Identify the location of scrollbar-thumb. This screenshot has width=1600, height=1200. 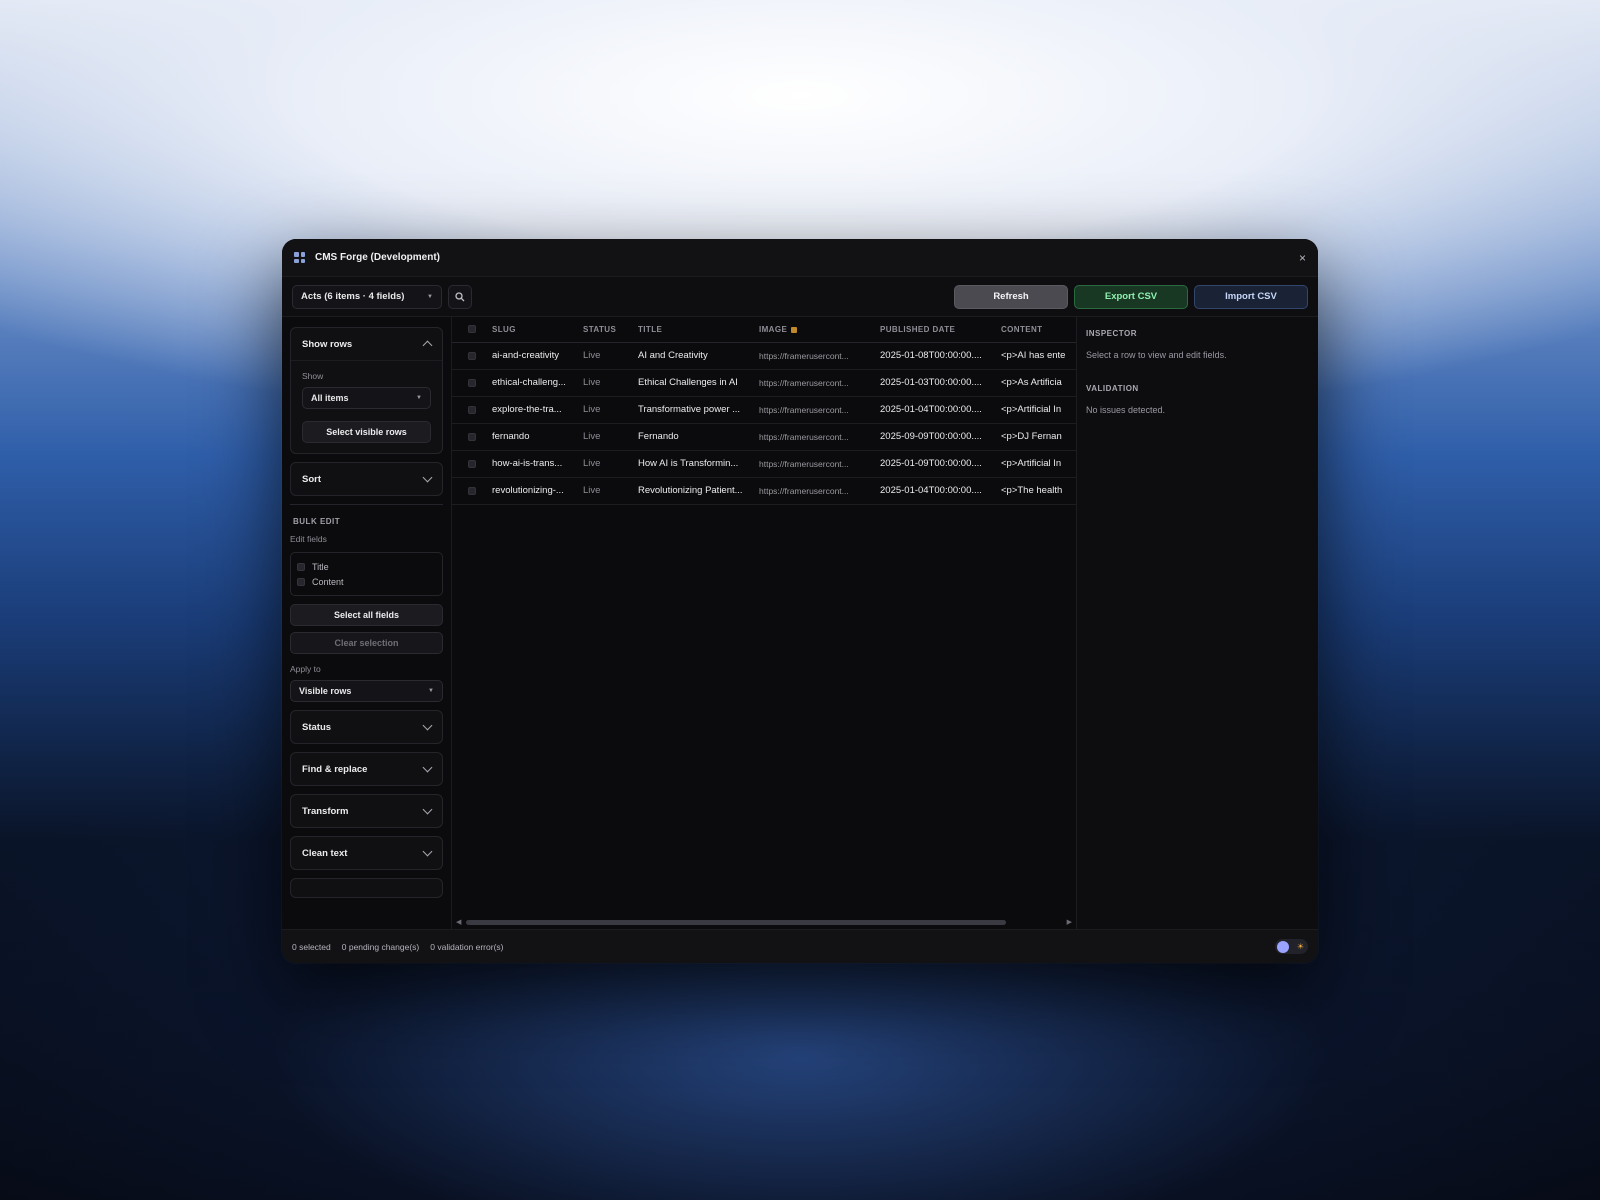
(736, 922).